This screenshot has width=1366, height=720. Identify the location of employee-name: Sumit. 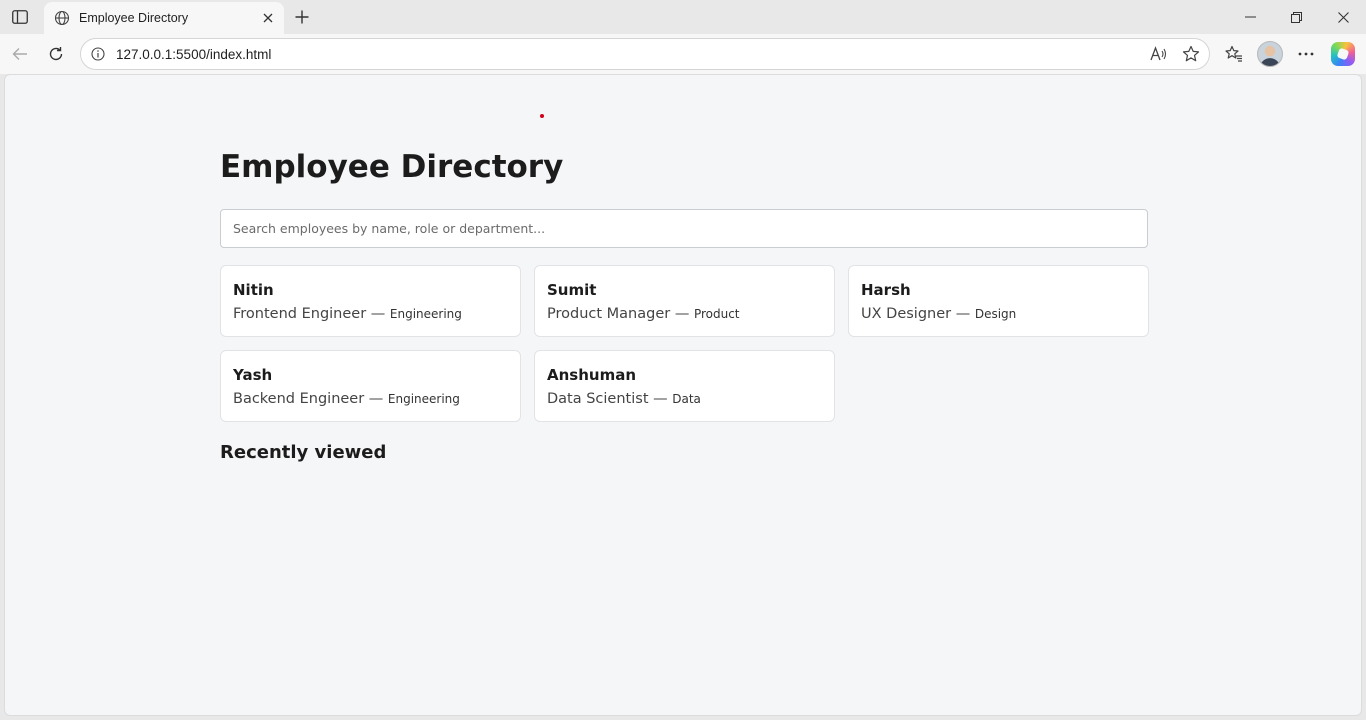
(572, 290).